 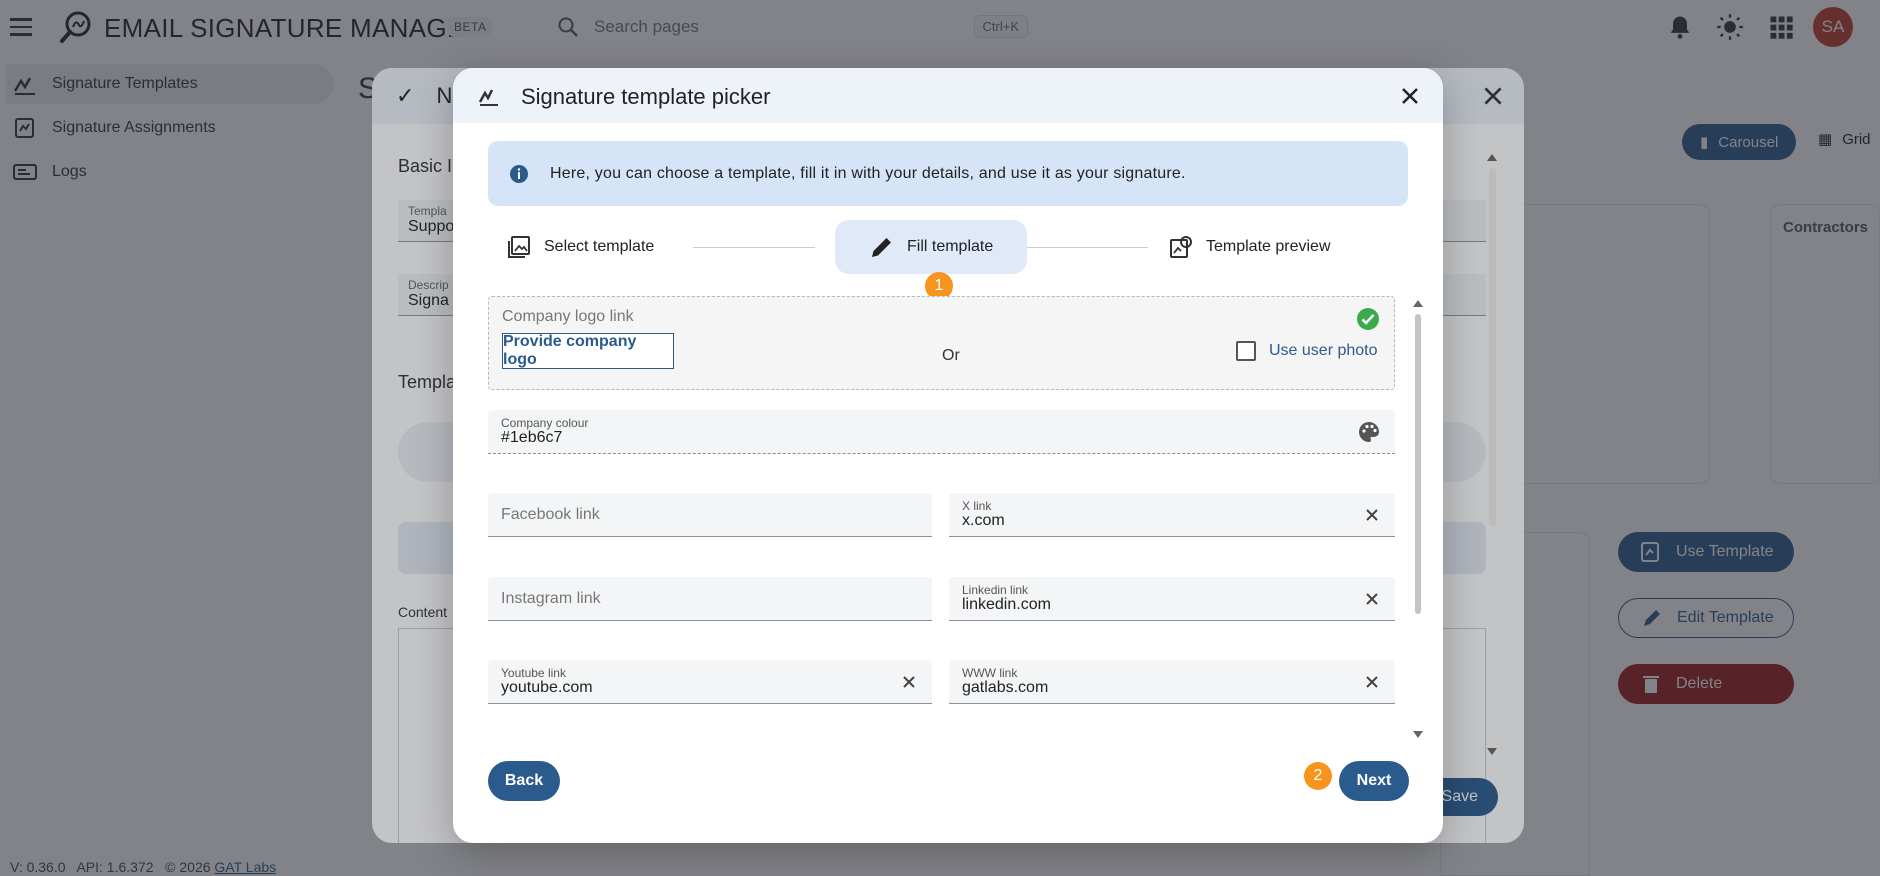 What do you see at coordinates (547, 687) in the screenshot?
I see `field-value: youtube.com` at bounding box center [547, 687].